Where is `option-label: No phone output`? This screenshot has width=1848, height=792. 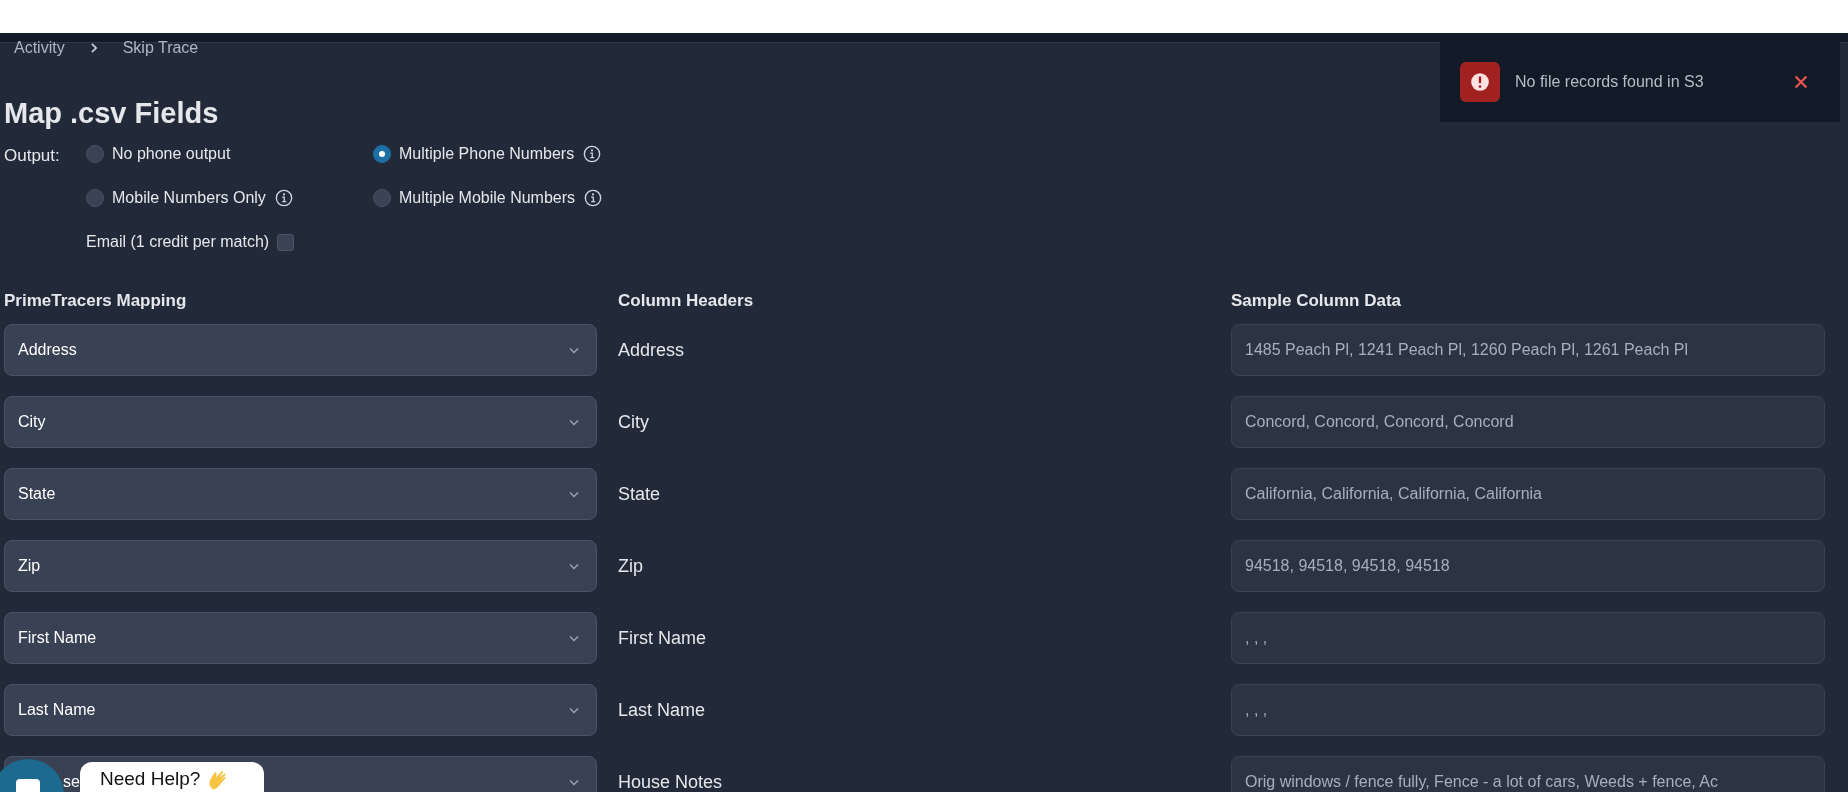 option-label: No phone output is located at coordinates (171, 154).